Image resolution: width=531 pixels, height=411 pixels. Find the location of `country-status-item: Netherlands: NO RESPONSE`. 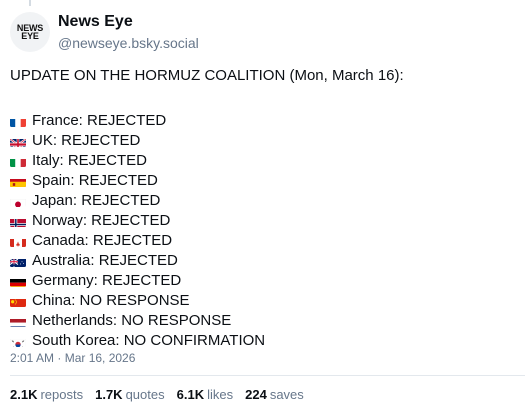

country-status-item: Netherlands: NO RESPONSE is located at coordinates (265, 321).